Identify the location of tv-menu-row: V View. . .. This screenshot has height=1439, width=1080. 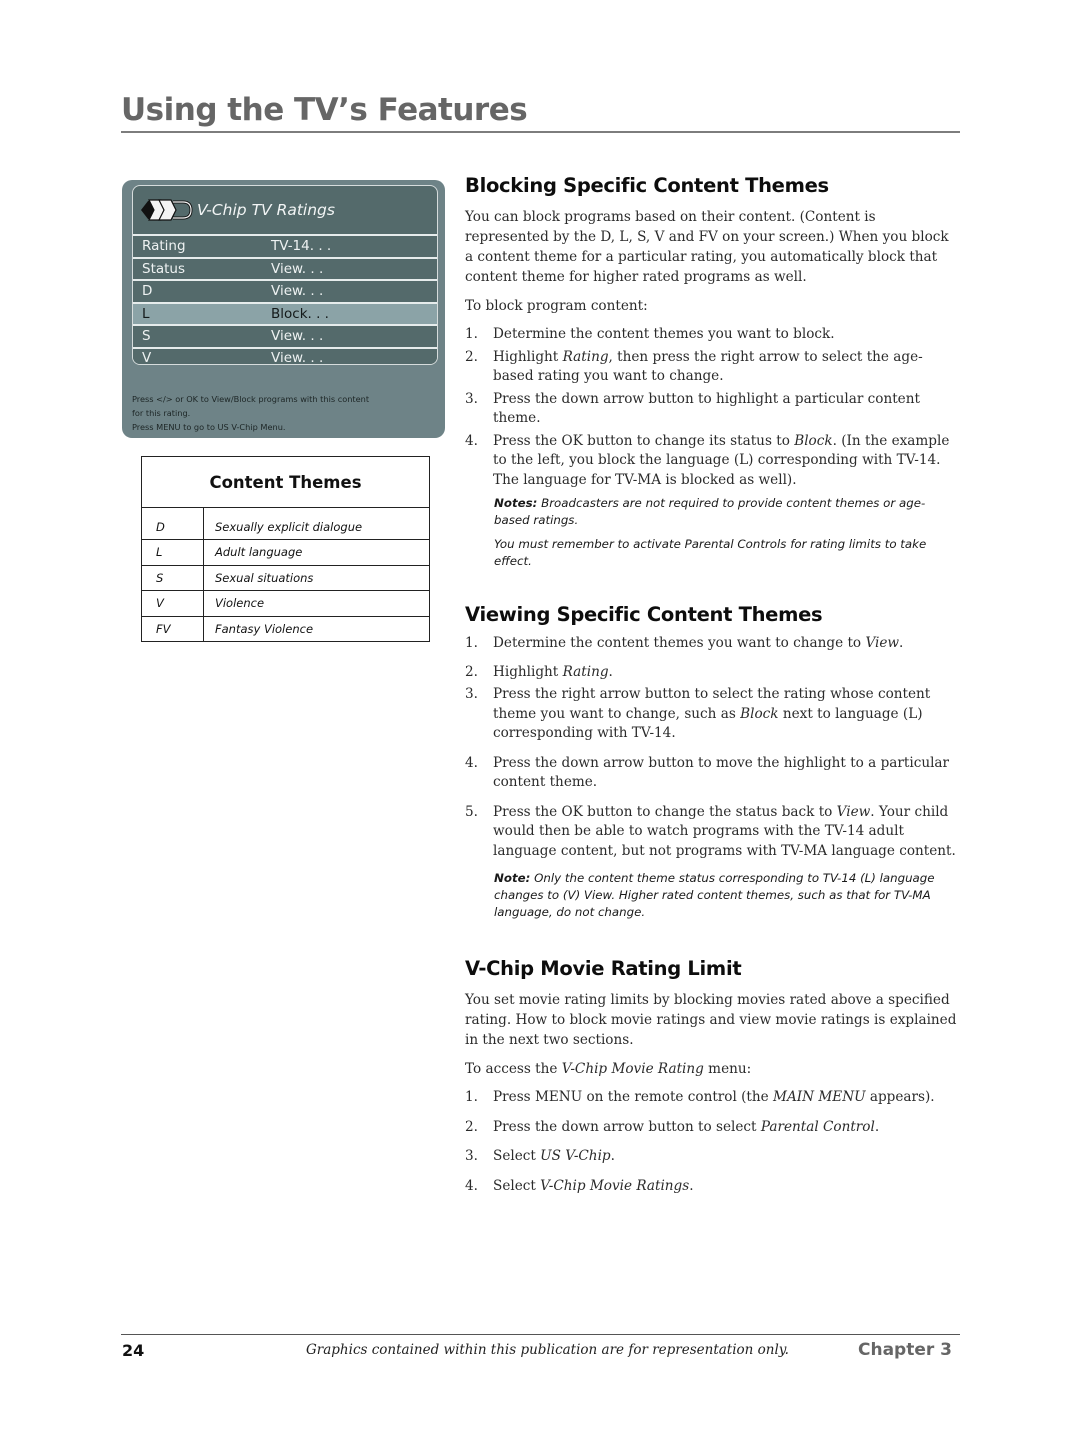
(285, 355).